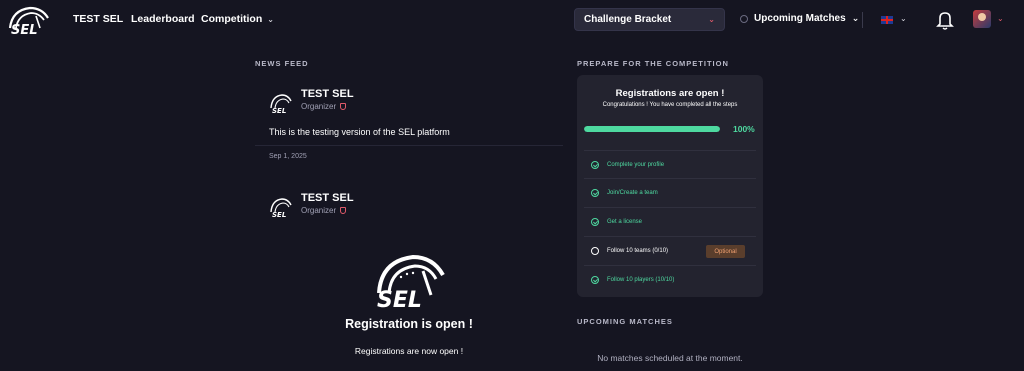  I want to click on post-headline: Registration is open !, so click(409, 324).